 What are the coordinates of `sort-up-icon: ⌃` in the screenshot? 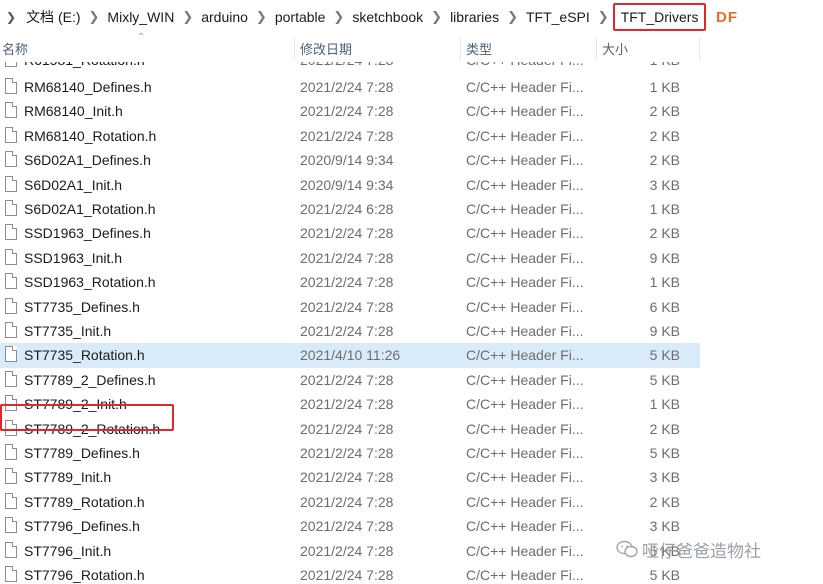 It's located at (141, 37).